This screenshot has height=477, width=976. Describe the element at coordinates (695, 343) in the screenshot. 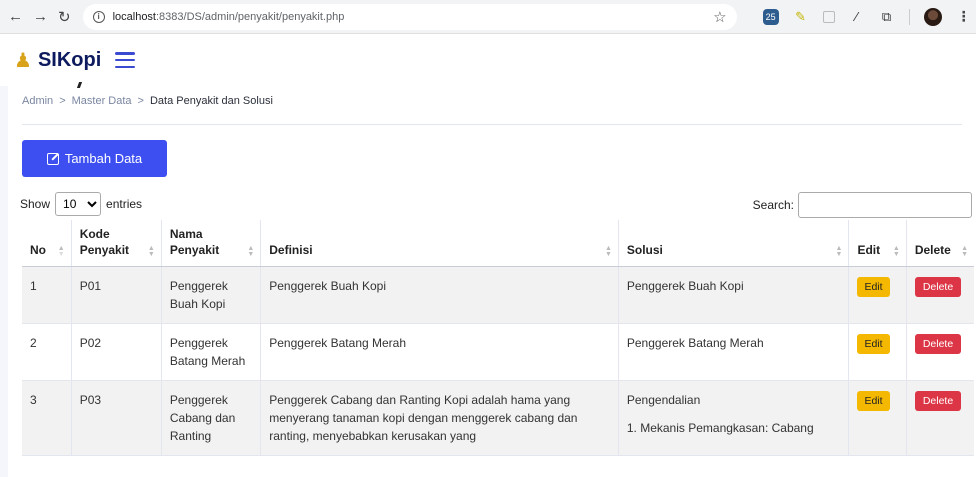

I see `solusi-text: Penggerek Batang Merah` at that location.